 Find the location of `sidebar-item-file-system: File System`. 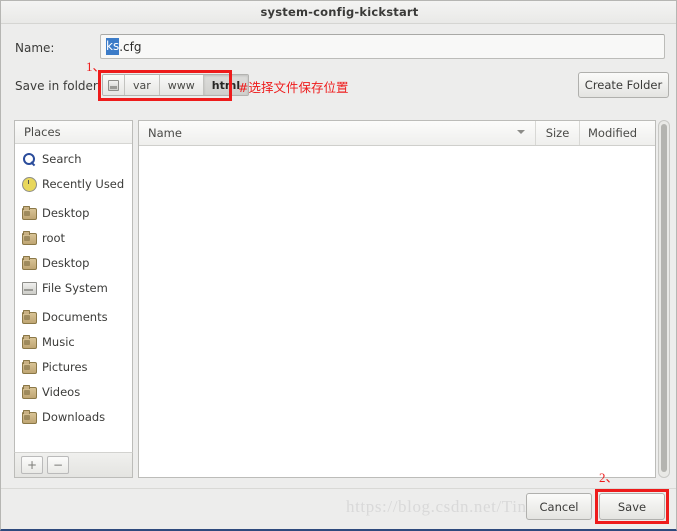

sidebar-item-file-system: File System is located at coordinates (73, 287).